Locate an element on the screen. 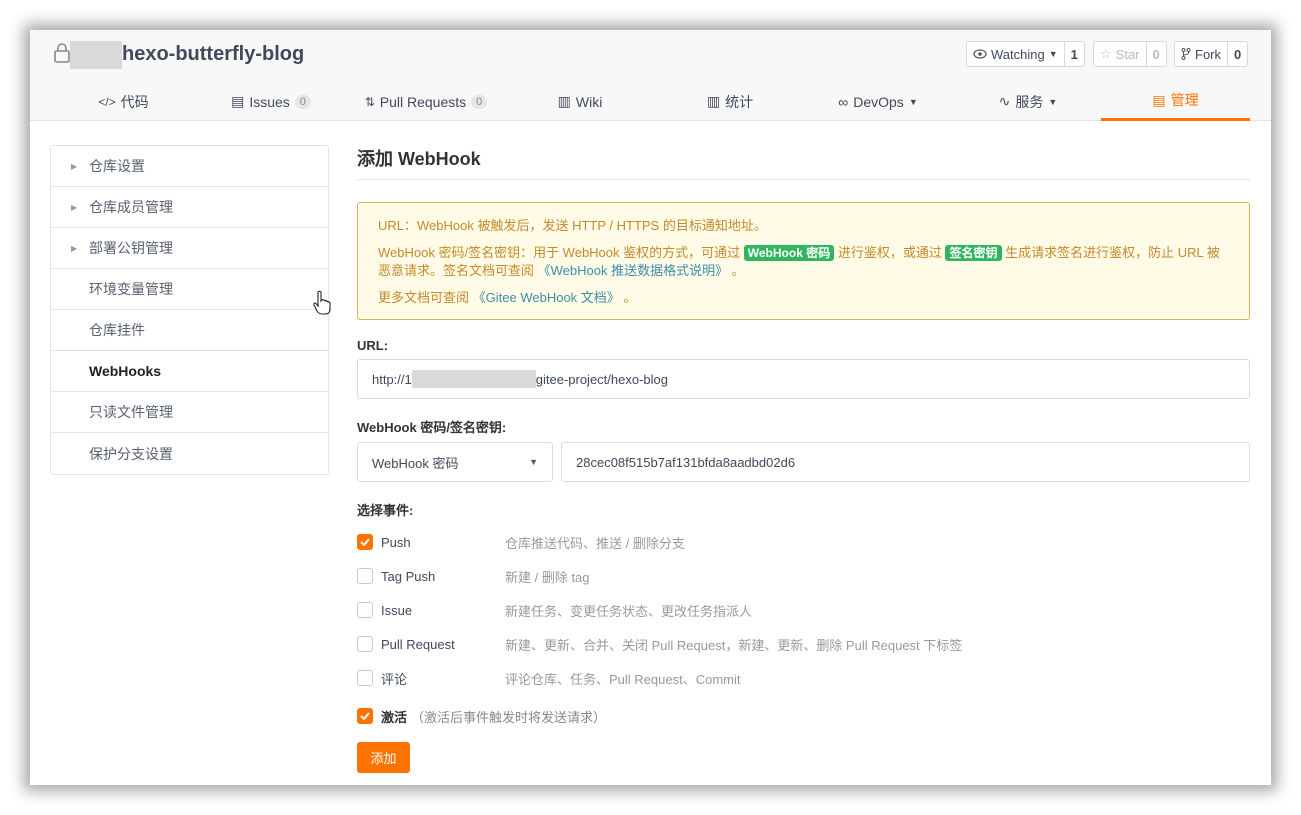 Image resolution: width=1301 pixels, height=815 pixels. tab-services: ∿ 服务 ▼ is located at coordinates (1028, 101).